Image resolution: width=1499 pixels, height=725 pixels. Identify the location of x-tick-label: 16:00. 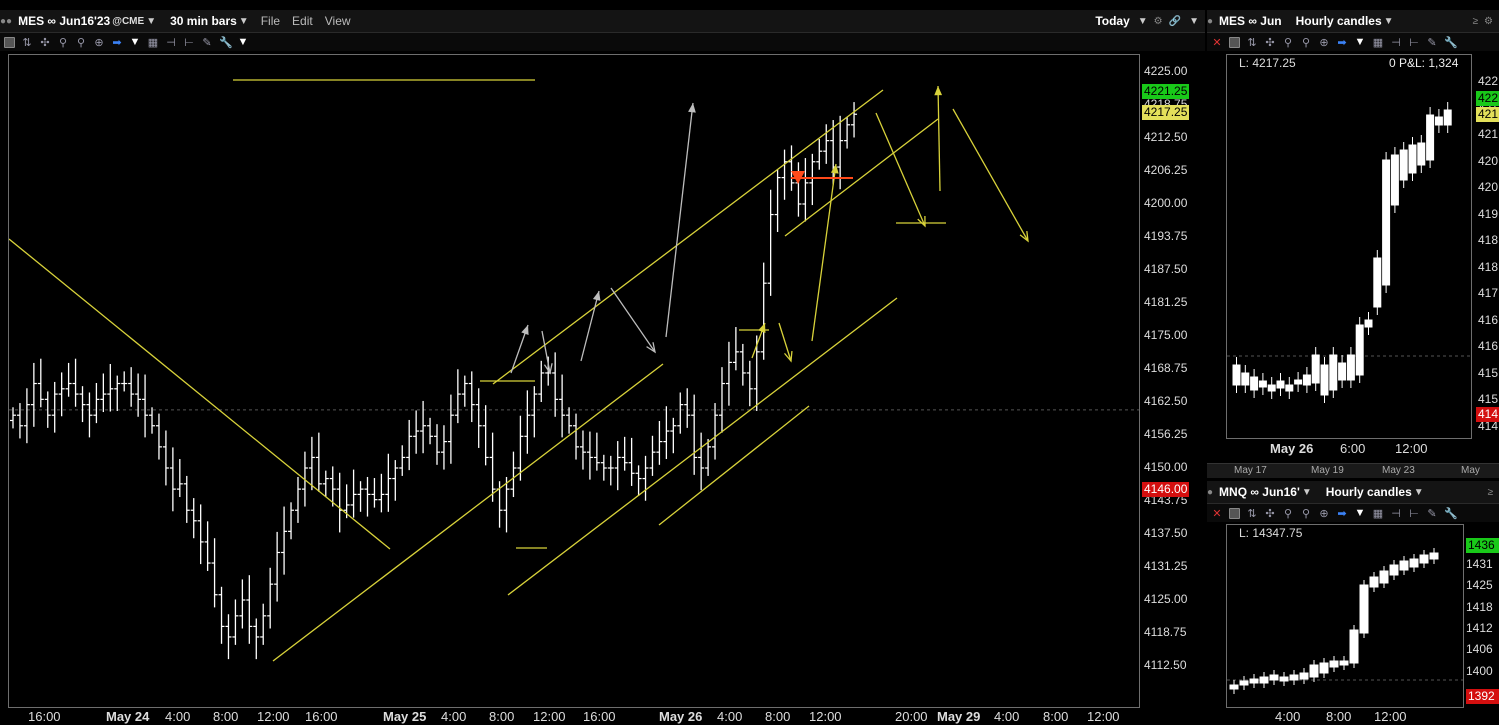
(44, 716).